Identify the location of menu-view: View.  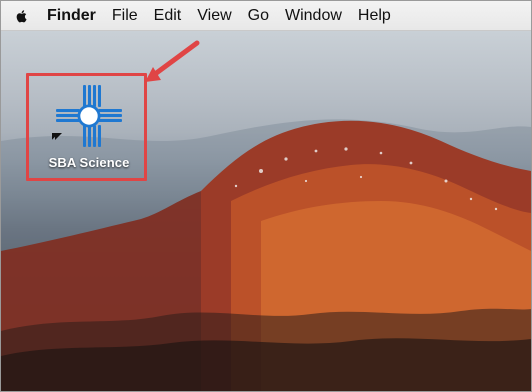
(214, 16).